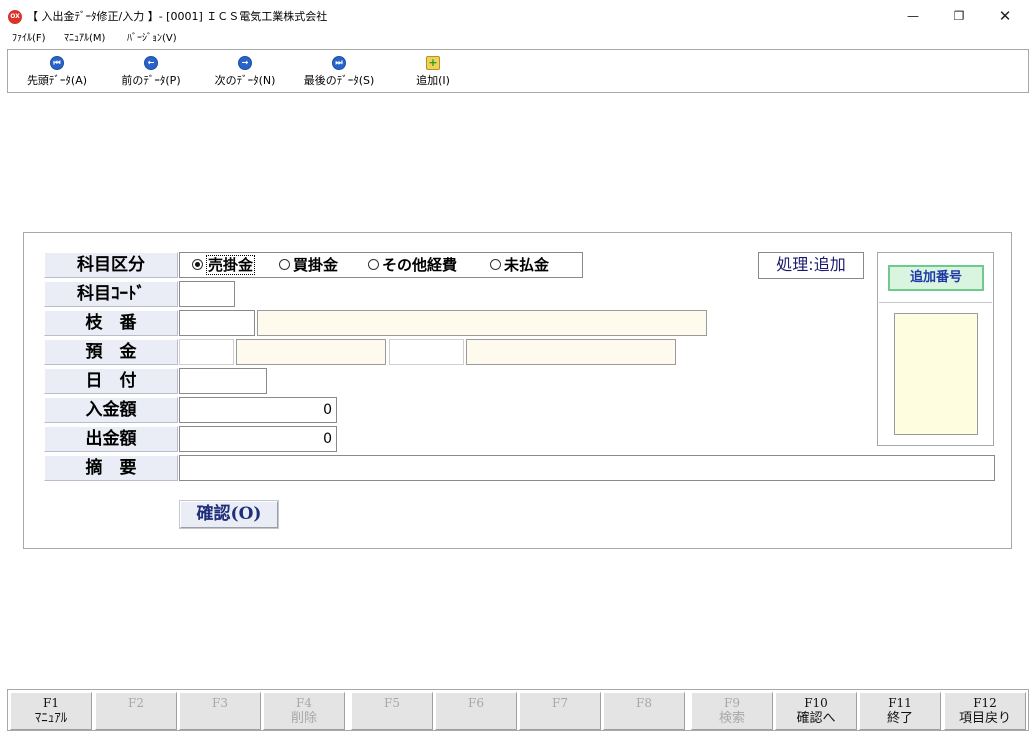  What do you see at coordinates (959, 16) in the screenshot?
I see `maximize-button: ❐` at bounding box center [959, 16].